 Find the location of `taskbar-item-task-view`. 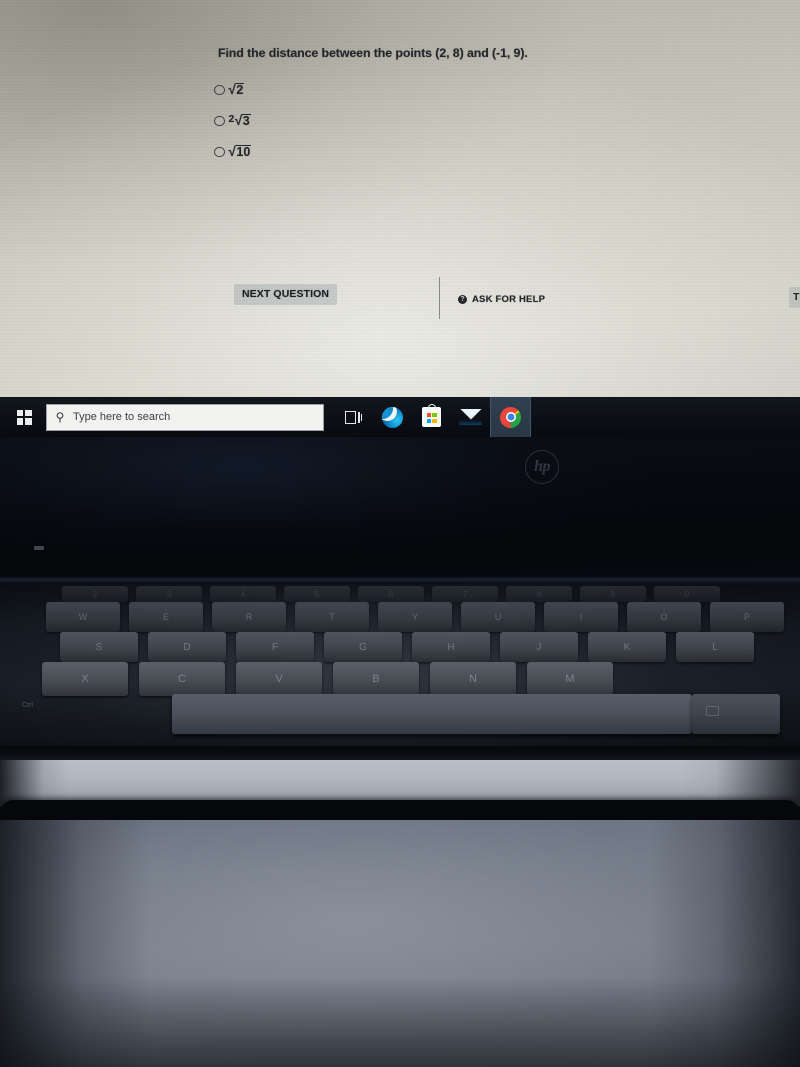

taskbar-item-task-view is located at coordinates (353, 417).